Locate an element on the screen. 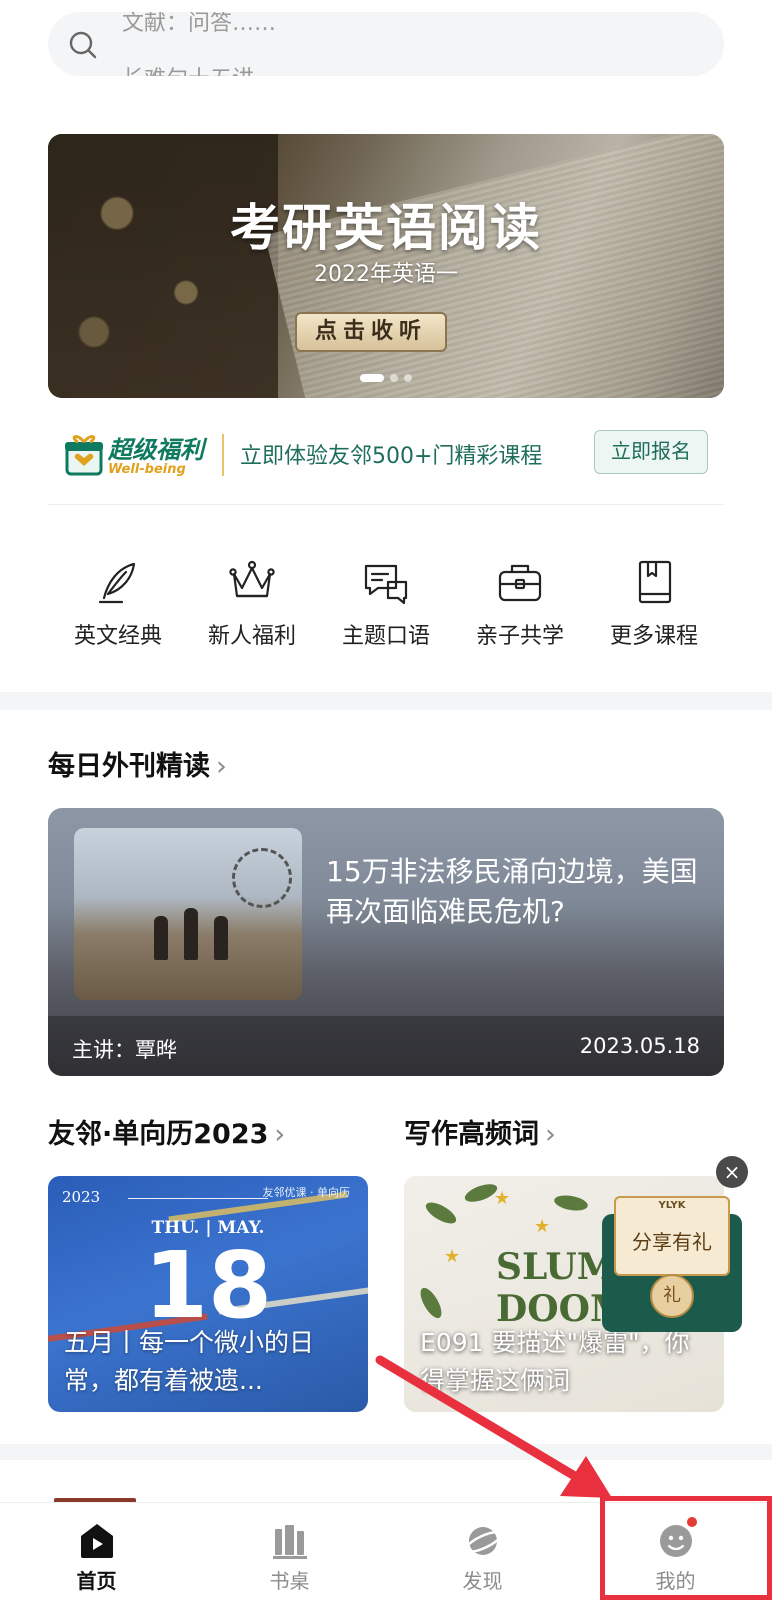 Image resolution: width=772 pixels, height=1600 pixels. gift-icon is located at coordinates (84, 455).